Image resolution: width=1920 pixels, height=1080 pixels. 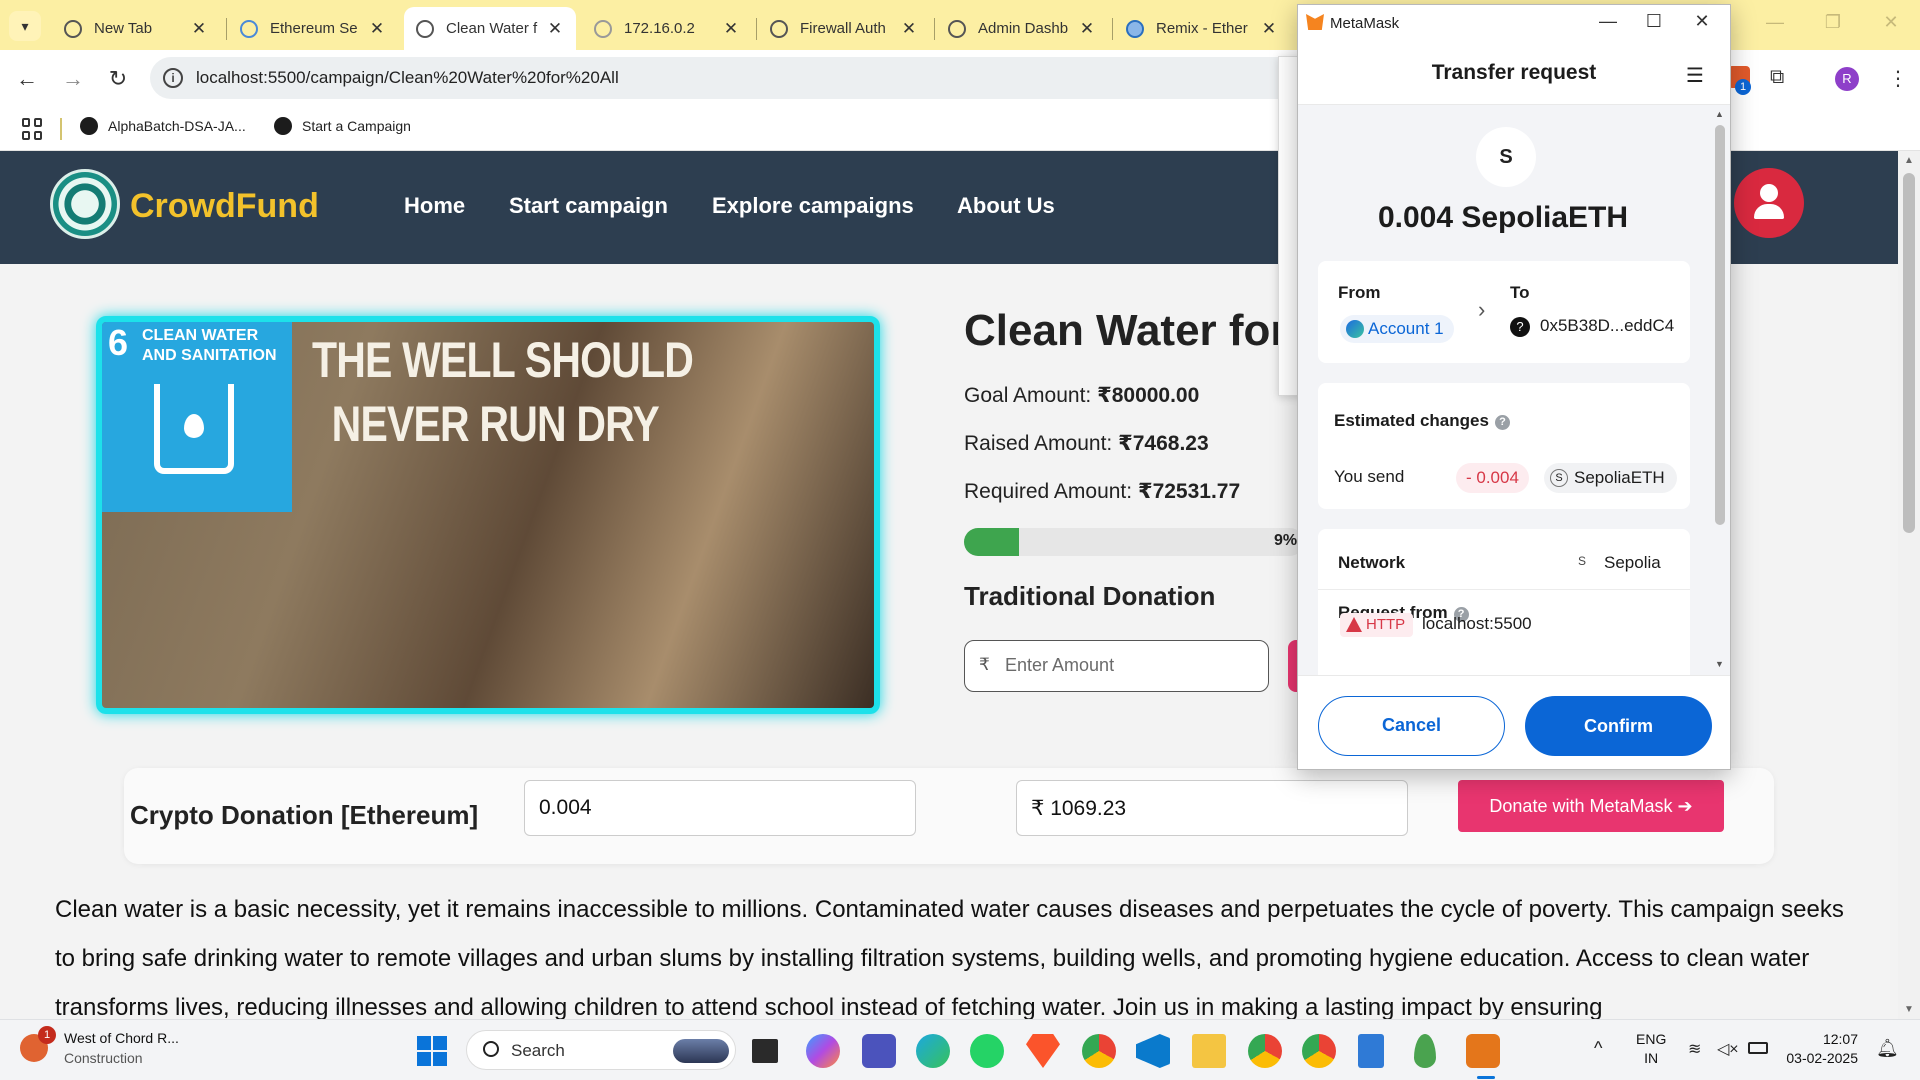 I want to click on teams-icon, so click(x=879, y=1051).